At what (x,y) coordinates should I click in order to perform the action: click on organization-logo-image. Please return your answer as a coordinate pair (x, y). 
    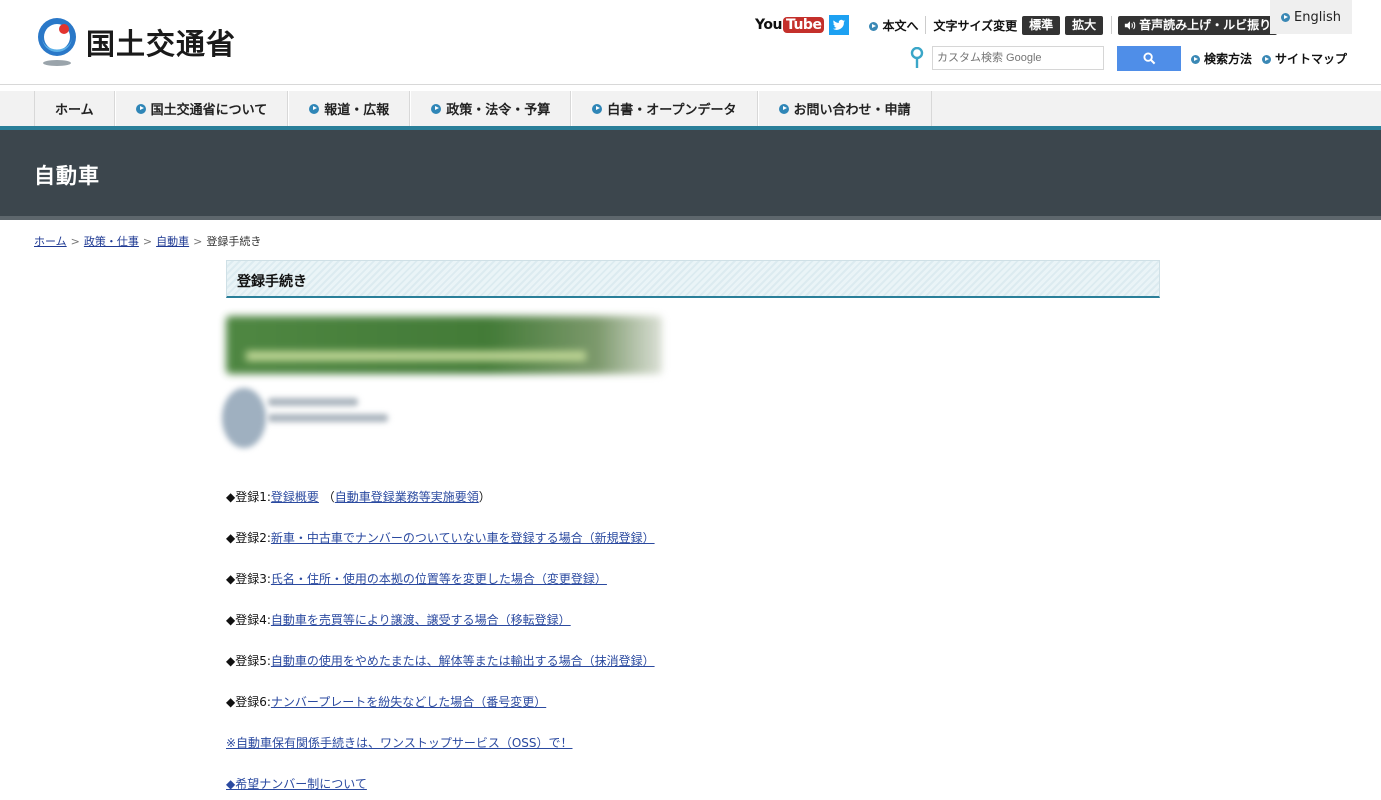
    Looking at the image, I should click on (244, 418).